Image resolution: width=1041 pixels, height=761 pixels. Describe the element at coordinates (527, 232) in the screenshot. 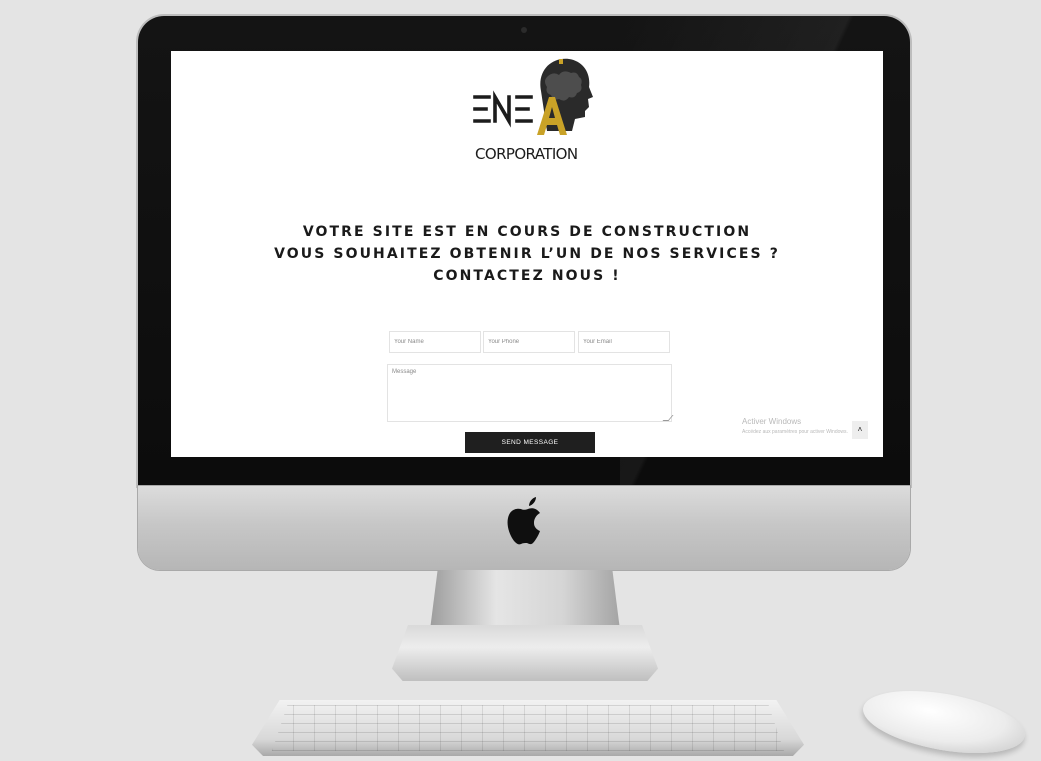

I see `headline-line-1: VOTRE SITE EST EN COURS DE CONSTRUCTION` at that location.